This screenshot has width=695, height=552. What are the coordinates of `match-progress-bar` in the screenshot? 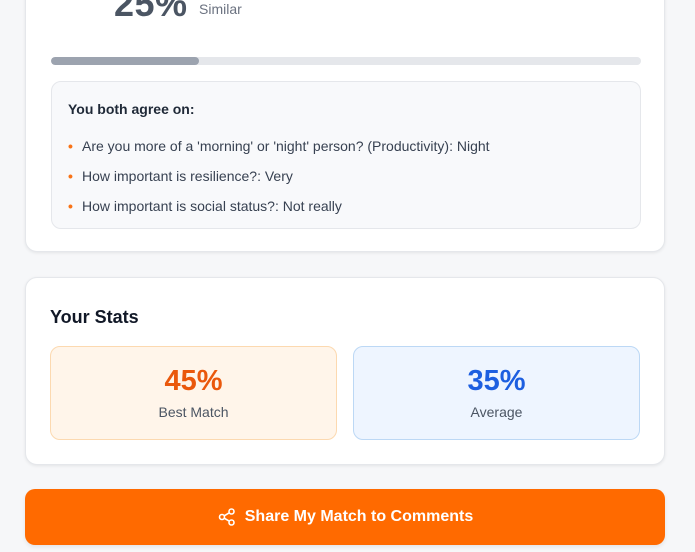 It's located at (346, 61).